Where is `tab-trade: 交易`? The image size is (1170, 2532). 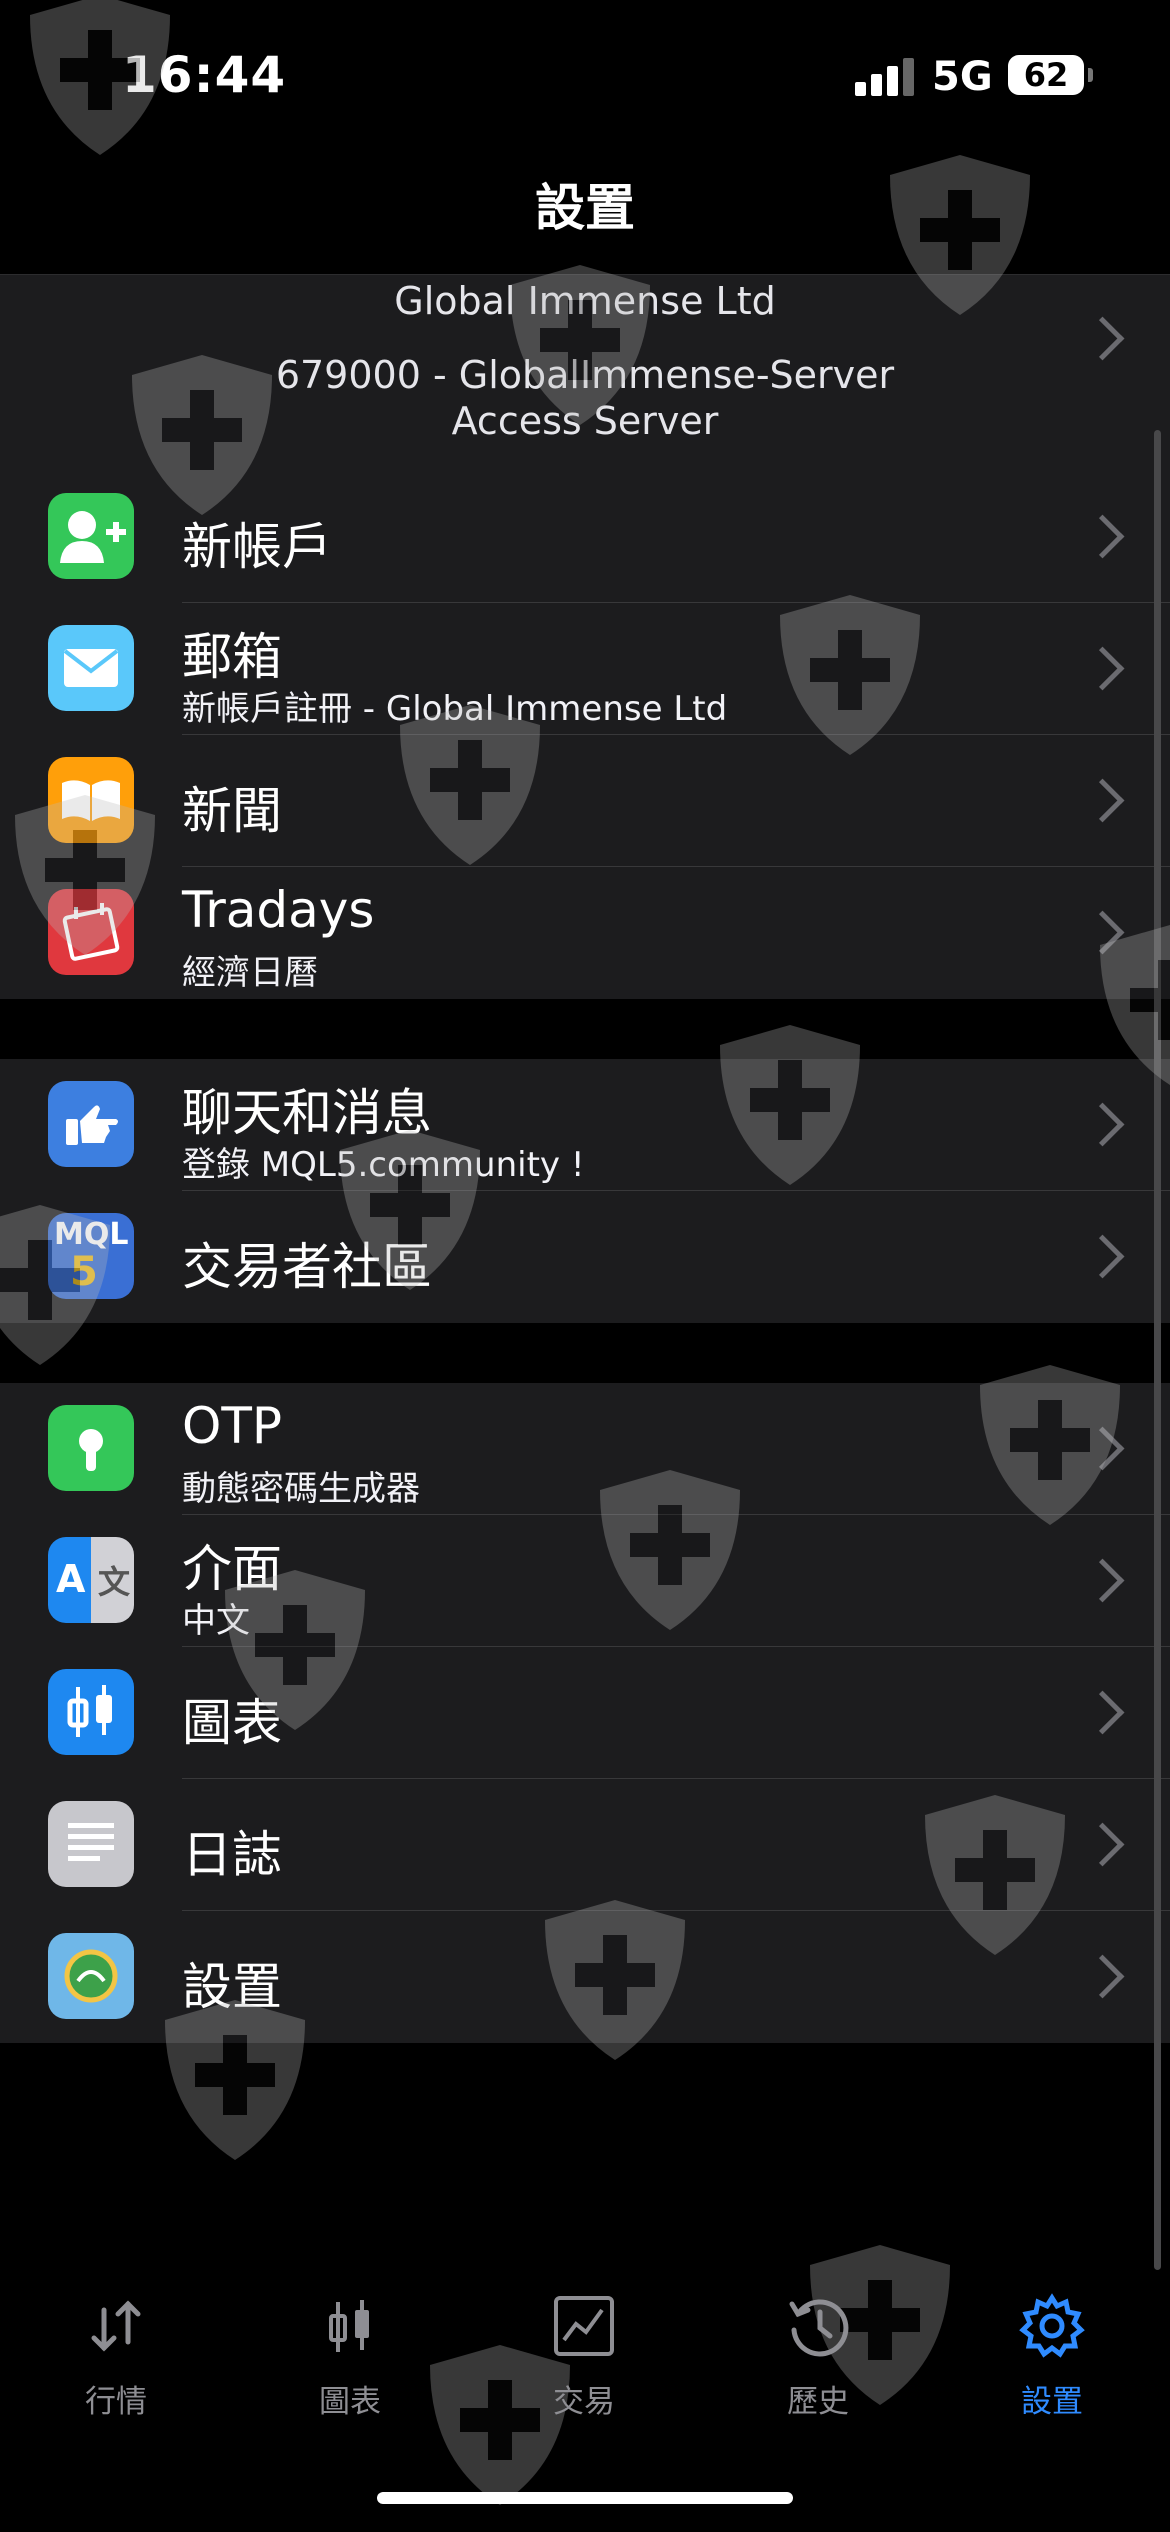
tab-trade: 交易 is located at coordinates (584, 2360).